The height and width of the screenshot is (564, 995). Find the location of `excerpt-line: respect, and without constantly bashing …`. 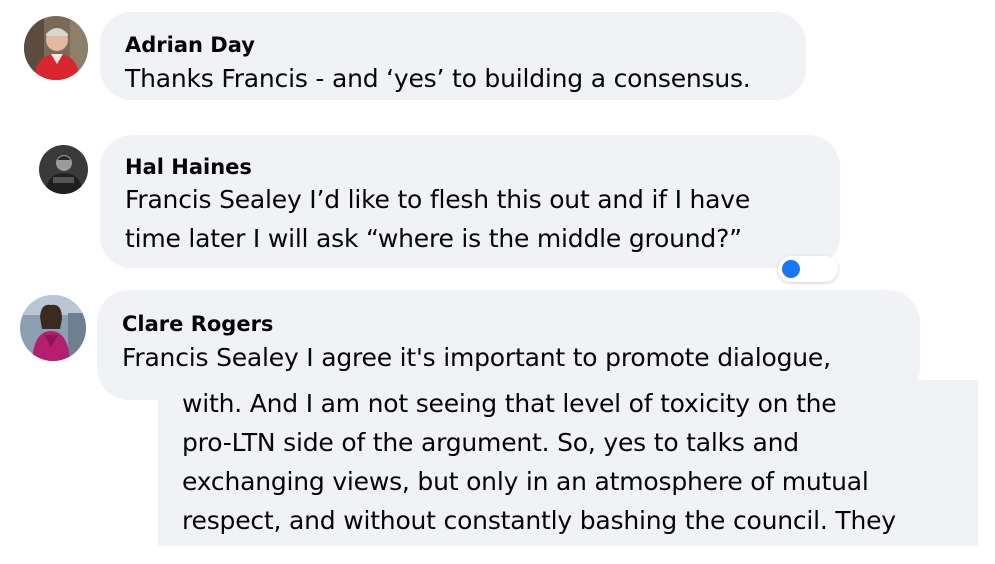

excerpt-line: respect, and without constantly bashing … is located at coordinates (539, 520).